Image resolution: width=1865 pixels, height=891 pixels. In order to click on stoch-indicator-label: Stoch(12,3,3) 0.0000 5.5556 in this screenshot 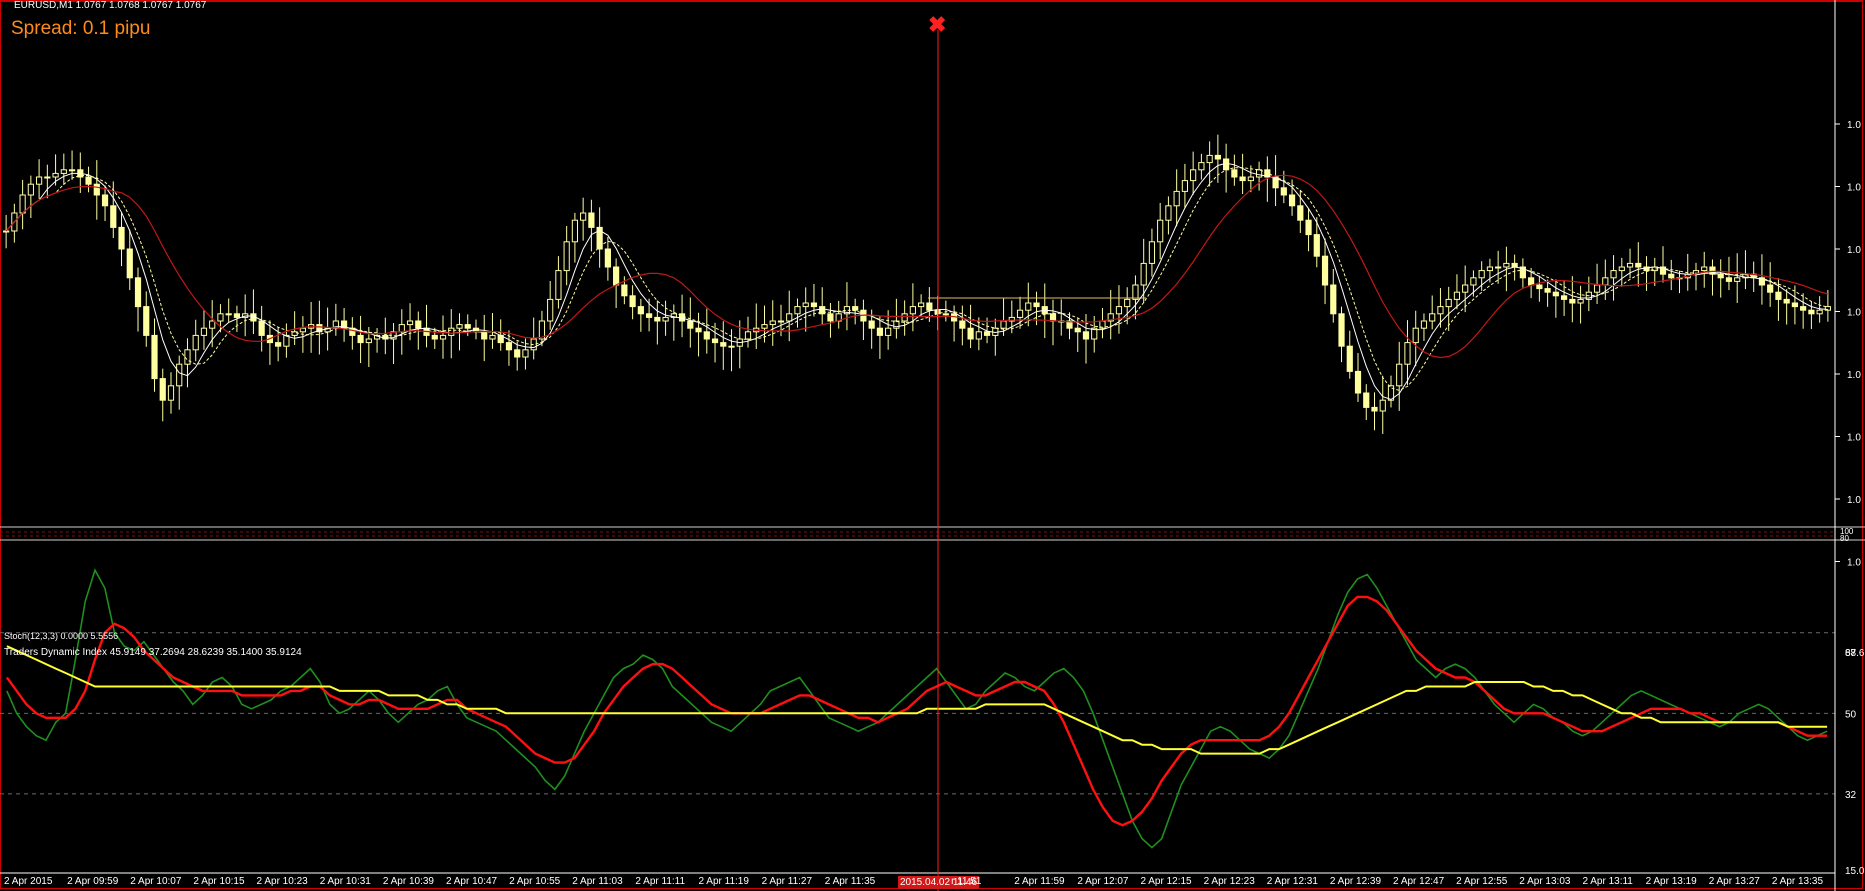, I will do `click(61, 636)`.